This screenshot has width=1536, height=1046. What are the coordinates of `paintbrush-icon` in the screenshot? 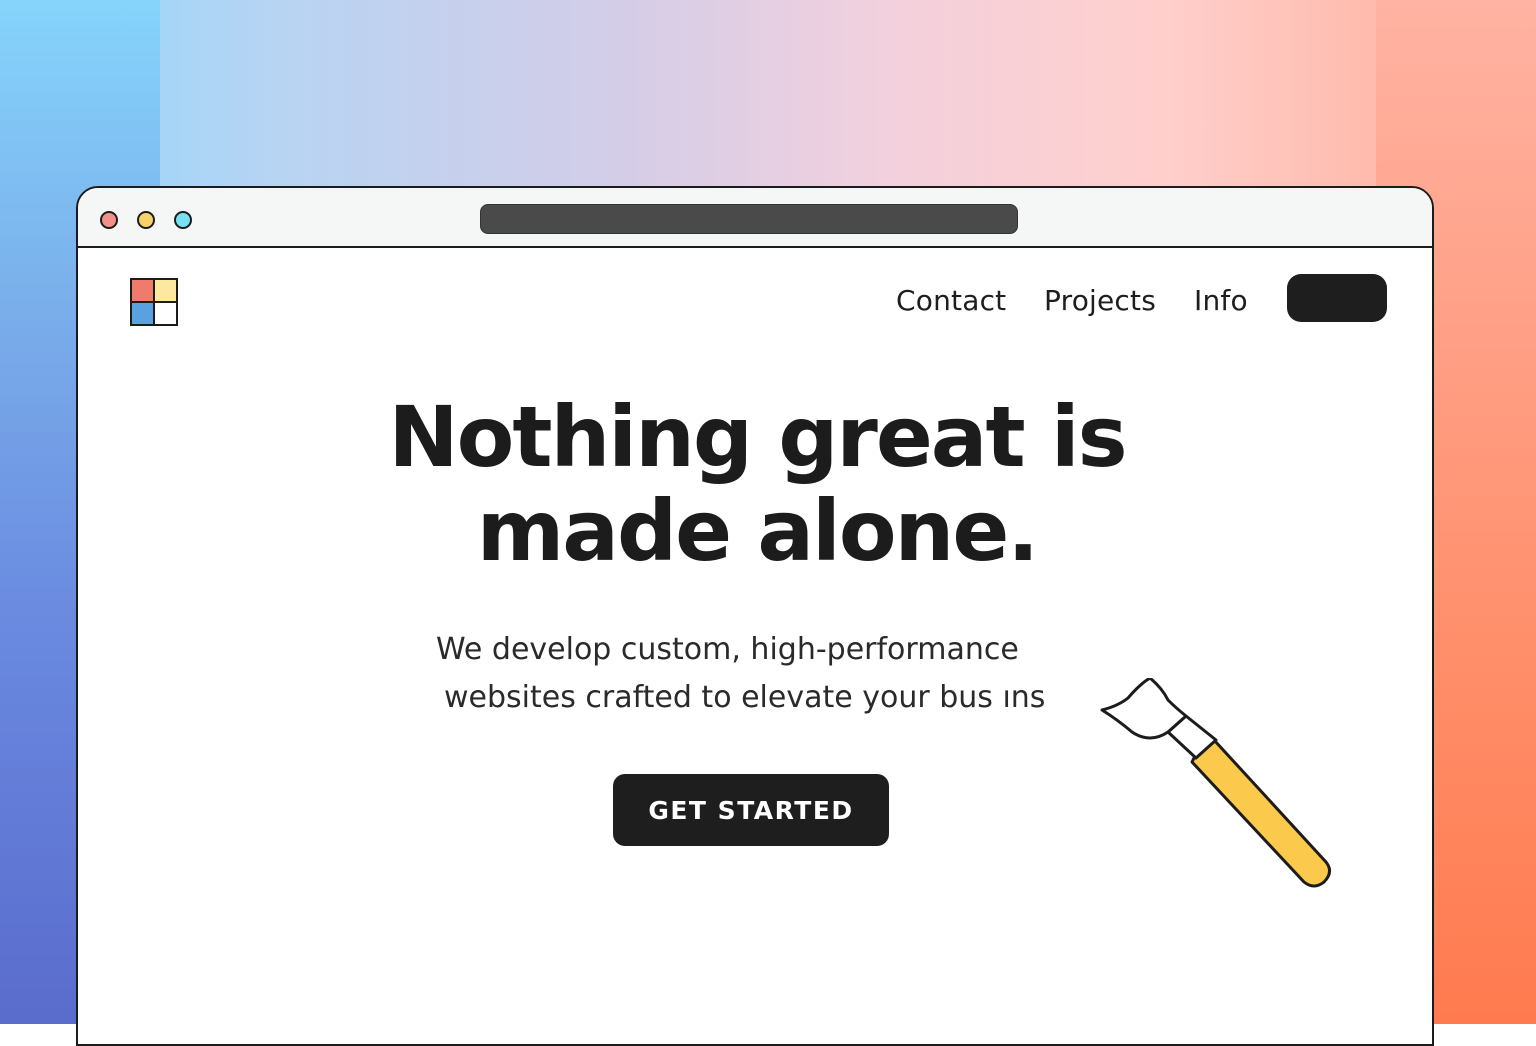 It's located at (1215, 783).